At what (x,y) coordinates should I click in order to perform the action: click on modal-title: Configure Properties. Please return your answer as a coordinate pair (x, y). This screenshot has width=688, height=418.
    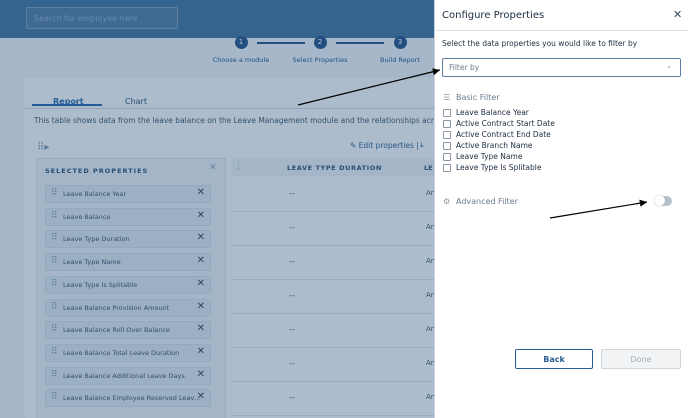
    Looking at the image, I should click on (493, 15).